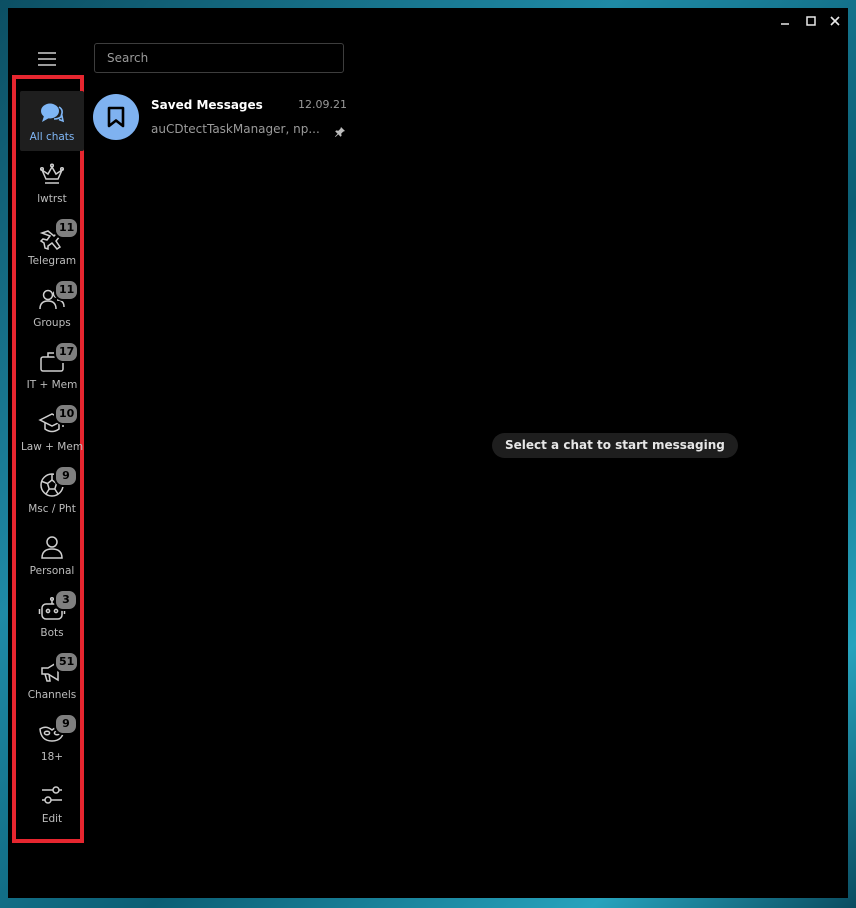 The image size is (856, 908). Describe the element at coordinates (615, 445) in the screenshot. I see `empty-chat-message: Select a chat to start messaging` at that location.